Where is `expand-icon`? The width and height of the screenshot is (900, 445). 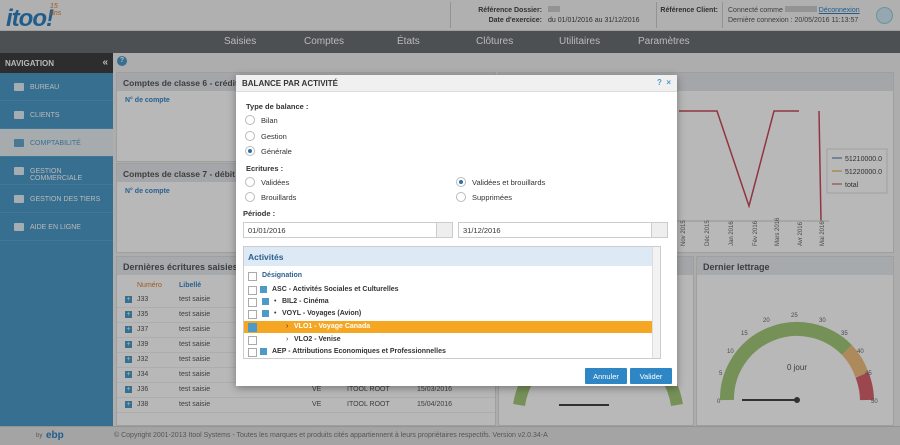 expand-icon is located at coordinates (265, 301).